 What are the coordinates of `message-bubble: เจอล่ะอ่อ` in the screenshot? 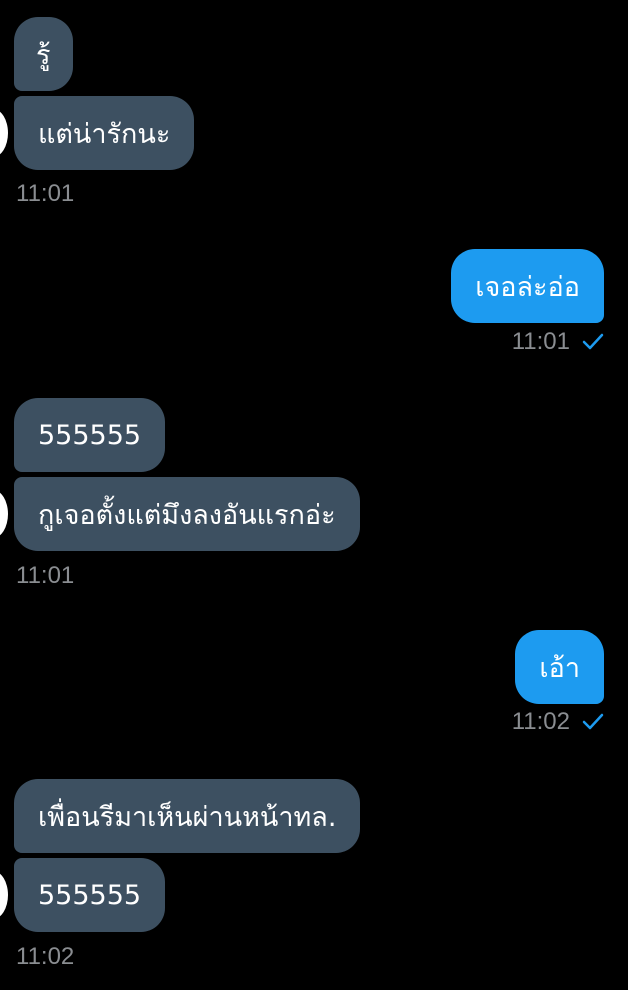 It's located at (527, 286).